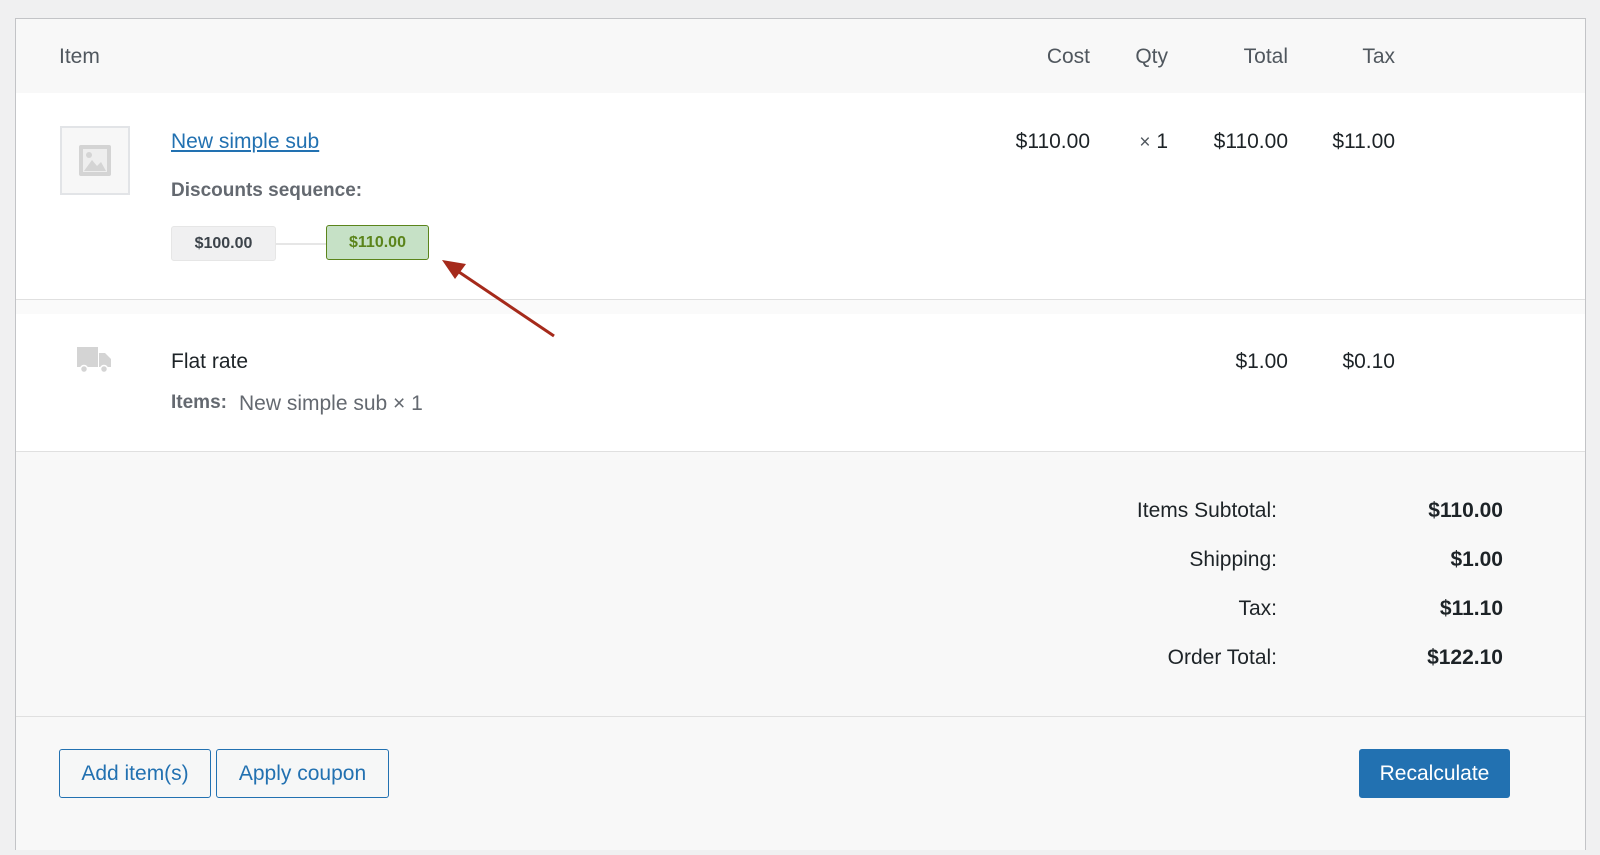  I want to click on add-items-button: Add item(s), so click(135, 773).